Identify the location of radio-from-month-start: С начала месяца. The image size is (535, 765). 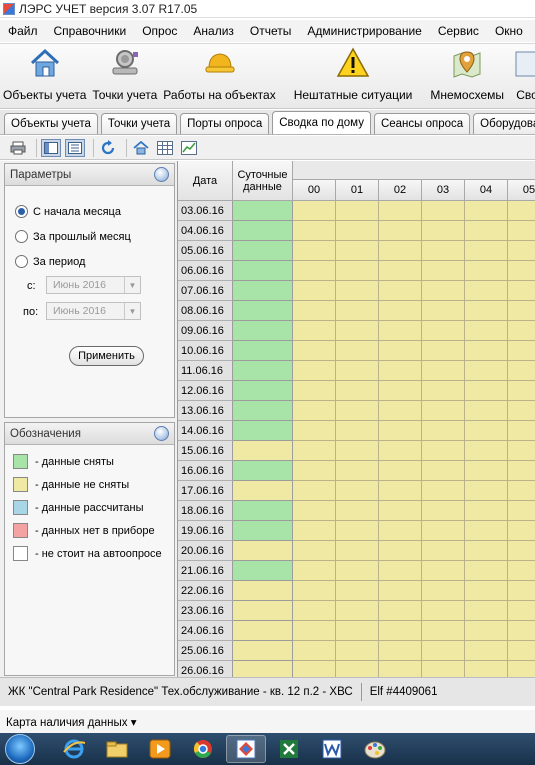
(68, 211).